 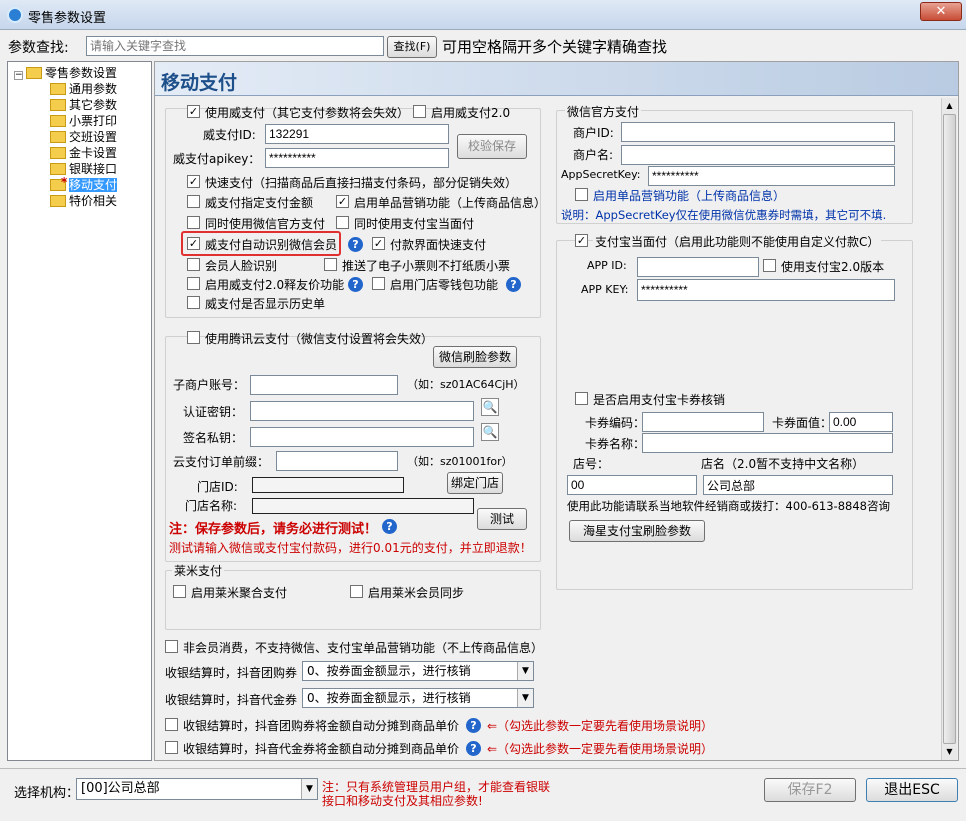 What do you see at coordinates (766, 290) in the screenshot?
I see `app-key-input` at bounding box center [766, 290].